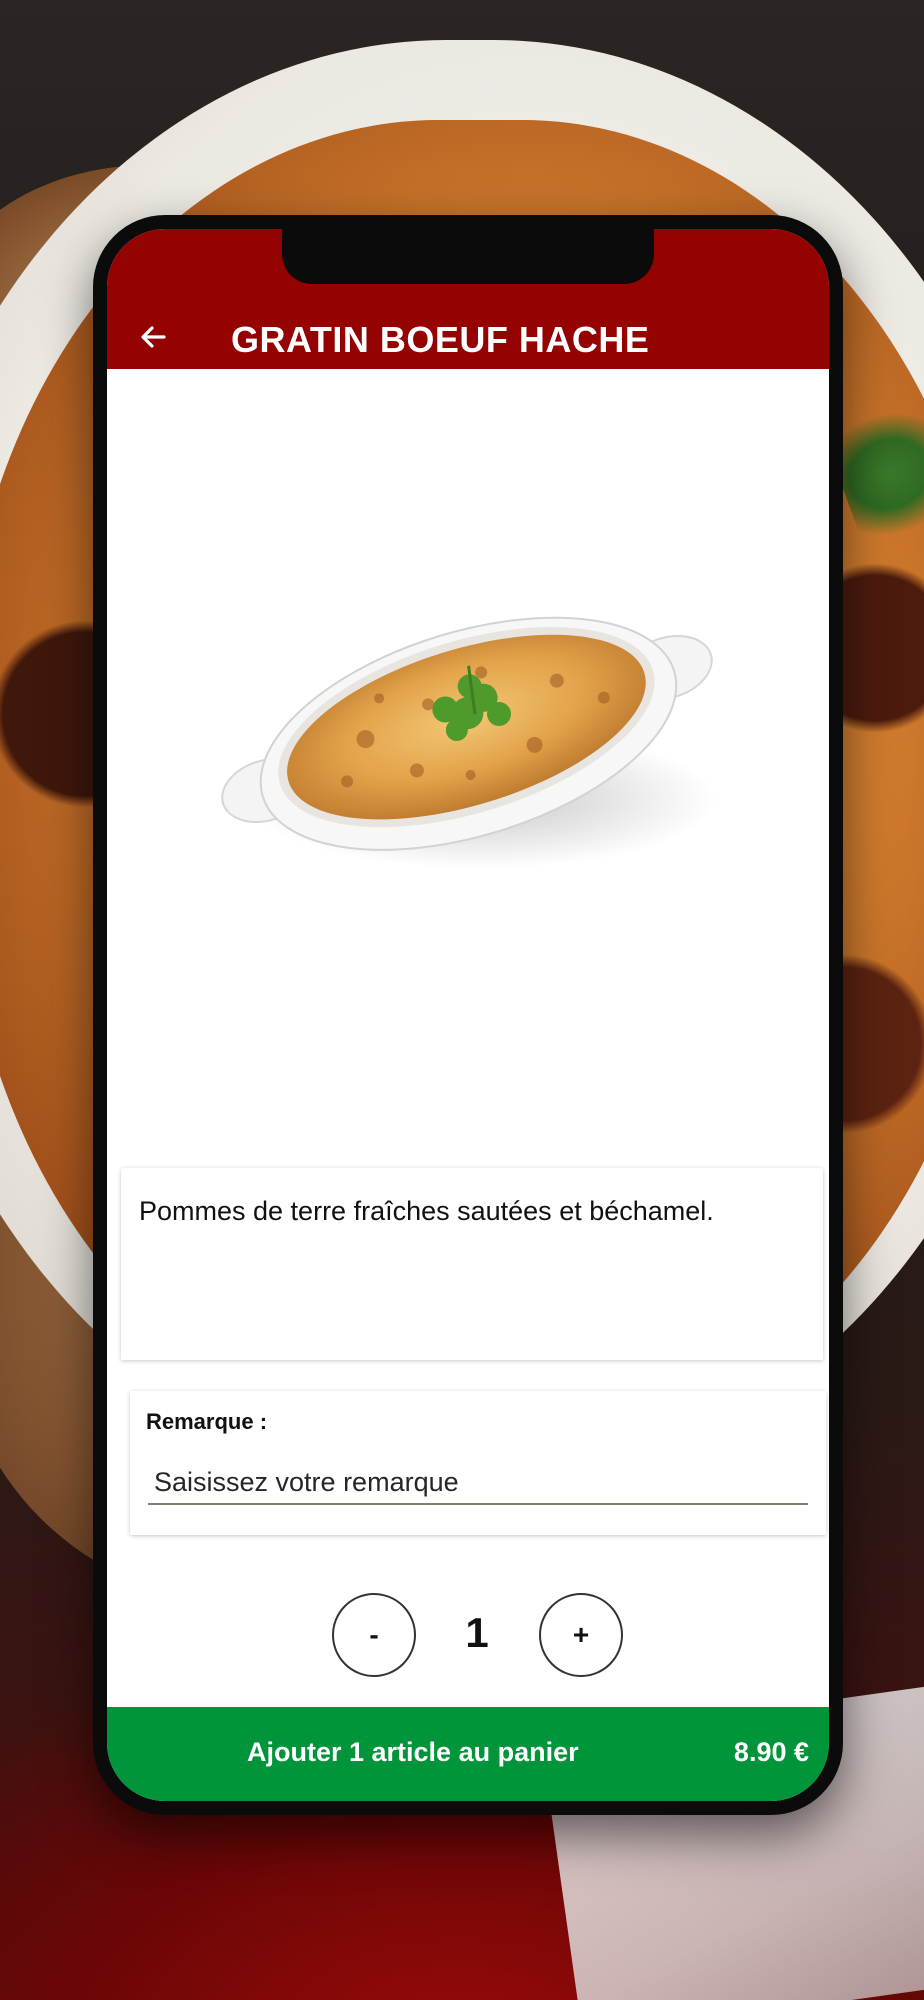 The width and height of the screenshot is (924, 2000). Describe the element at coordinates (468, 256) in the screenshot. I see `phone-notch` at that location.